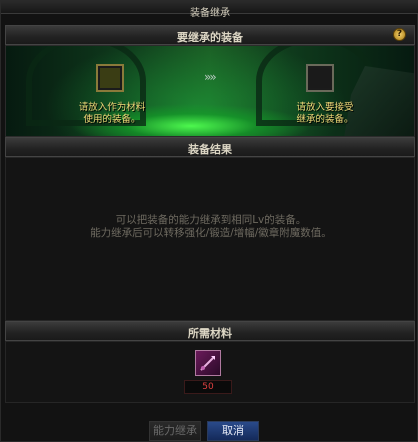  I want to click on material-section-header: 所需材料, so click(210, 331).